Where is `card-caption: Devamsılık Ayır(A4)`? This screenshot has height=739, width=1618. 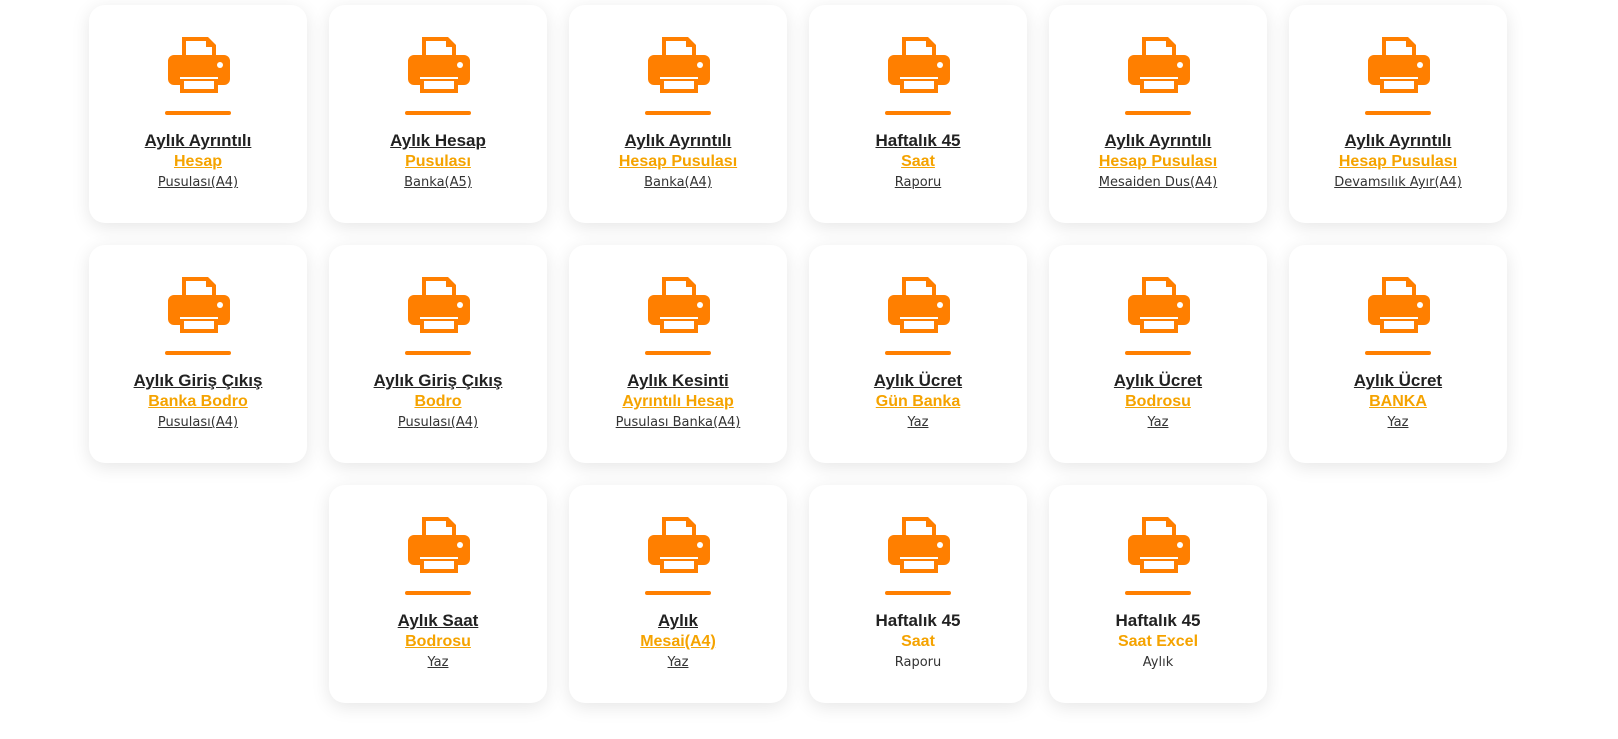 card-caption: Devamsılık Ayır(A4) is located at coordinates (1398, 182).